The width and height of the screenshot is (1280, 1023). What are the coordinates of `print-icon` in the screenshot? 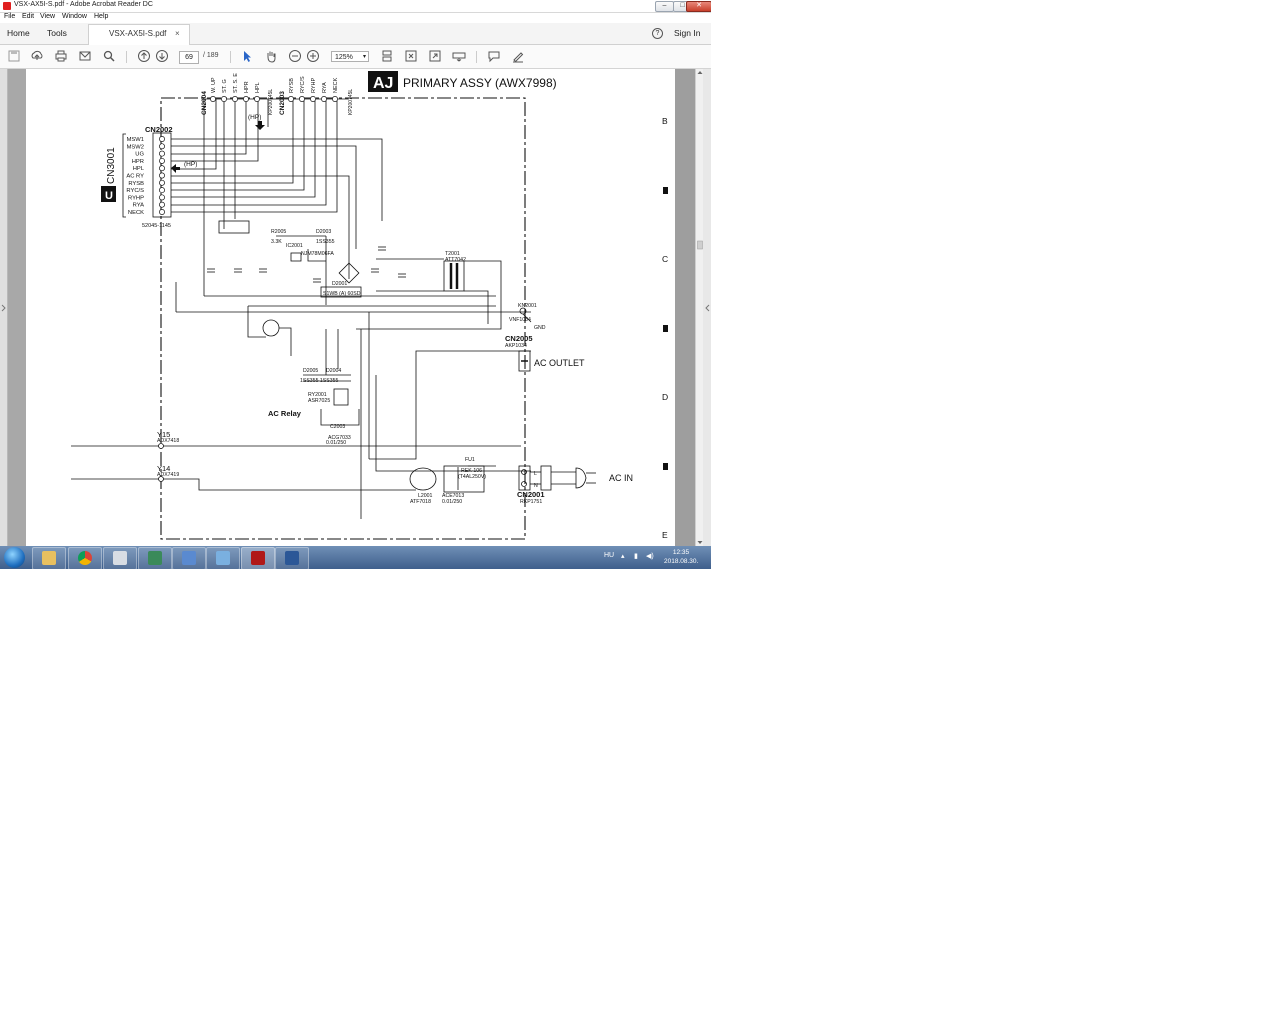 It's located at (61, 56).